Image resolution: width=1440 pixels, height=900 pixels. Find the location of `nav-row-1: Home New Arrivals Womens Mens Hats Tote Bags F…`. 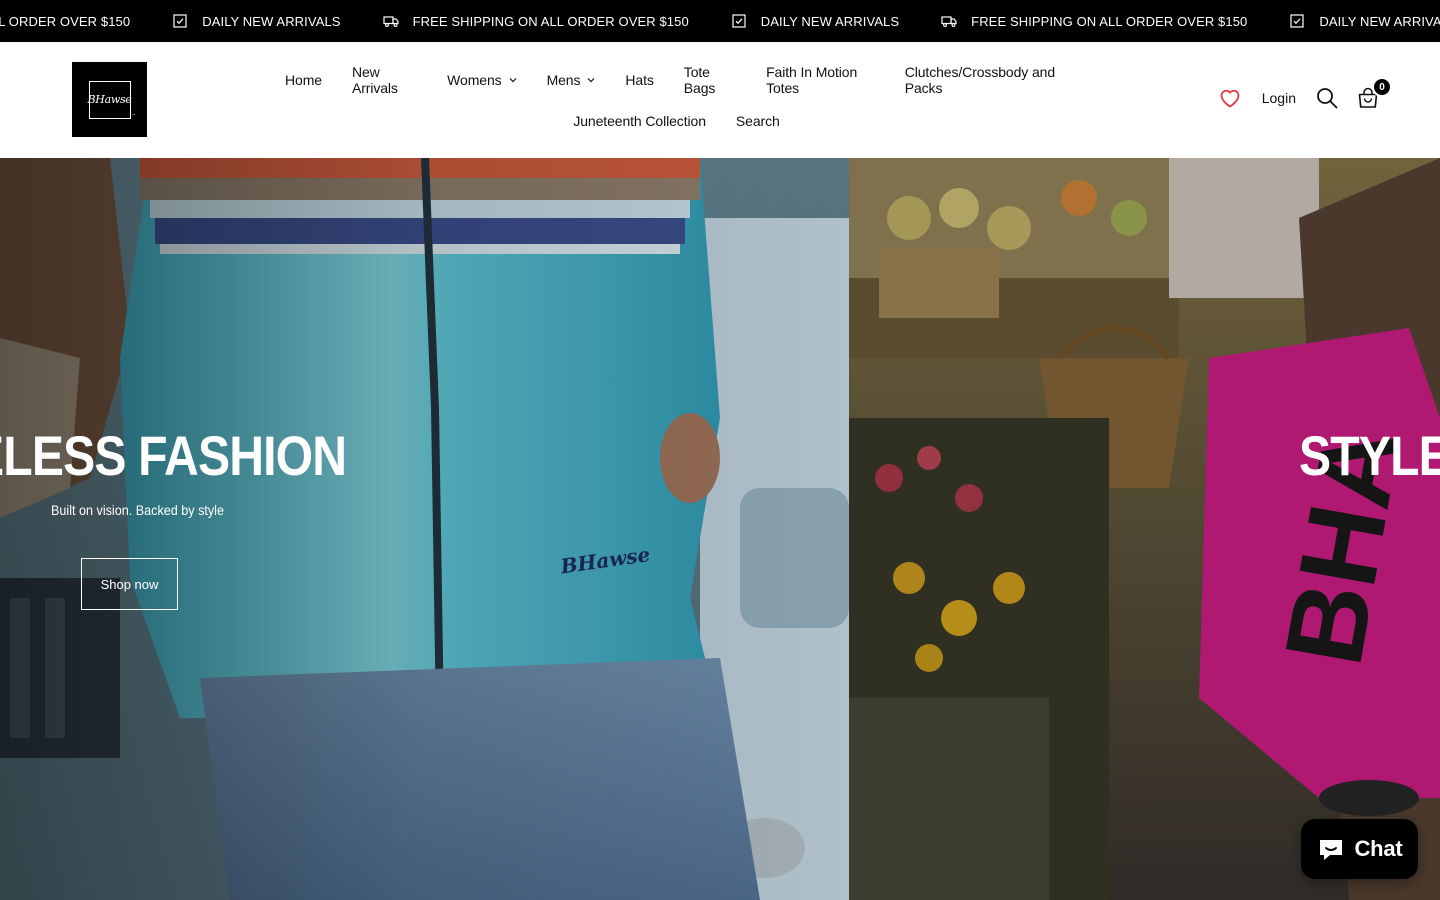

nav-row-1: Home New Arrivals Womens Mens Hats Tote Bags F… is located at coordinates (676, 79).